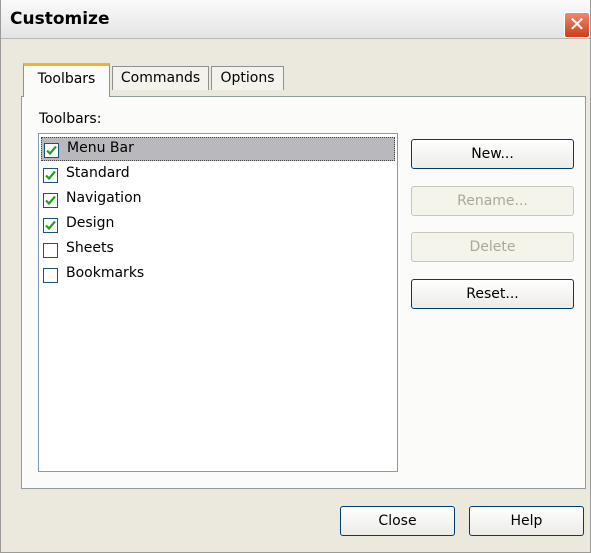 This screenshot has height=553, width=591. Describe the element at coordinates (218, 149) in the screenshot. I see `list-item-menu-bar: Menu Bar` at that location.